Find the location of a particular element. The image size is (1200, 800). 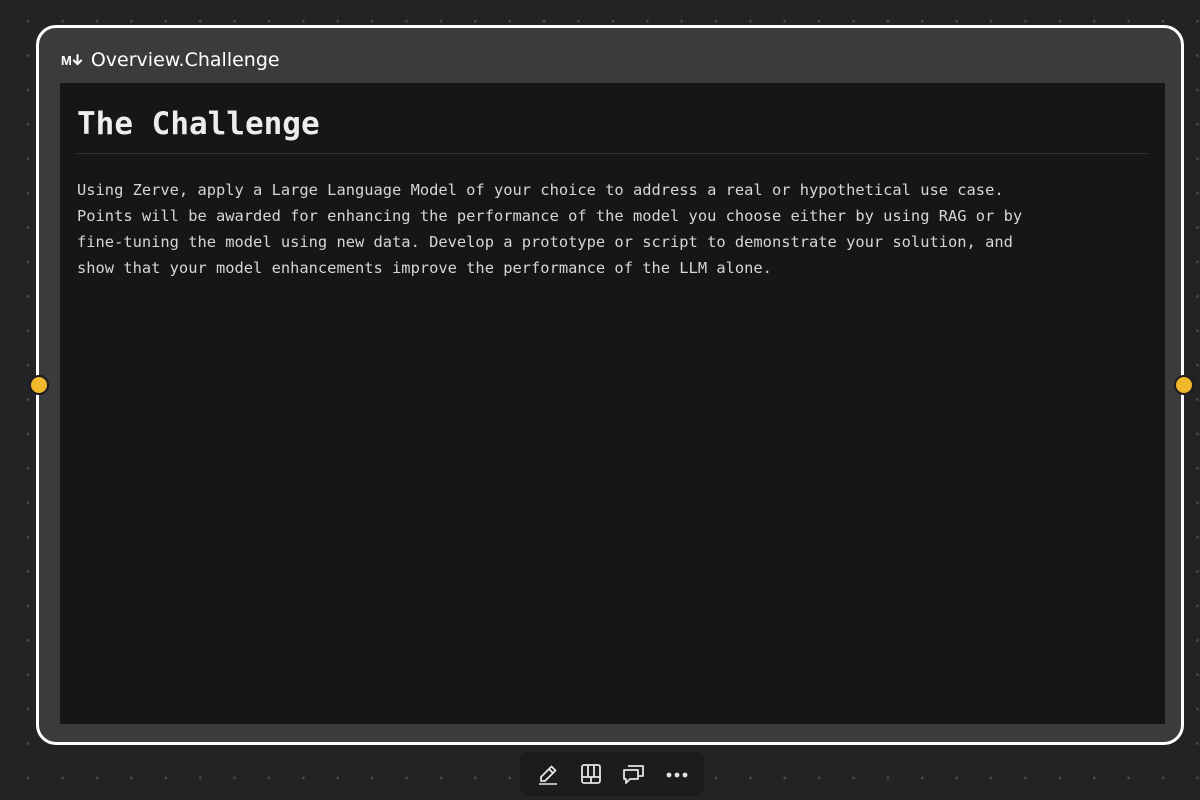

comment-icon is located at coordinates (633, 774).